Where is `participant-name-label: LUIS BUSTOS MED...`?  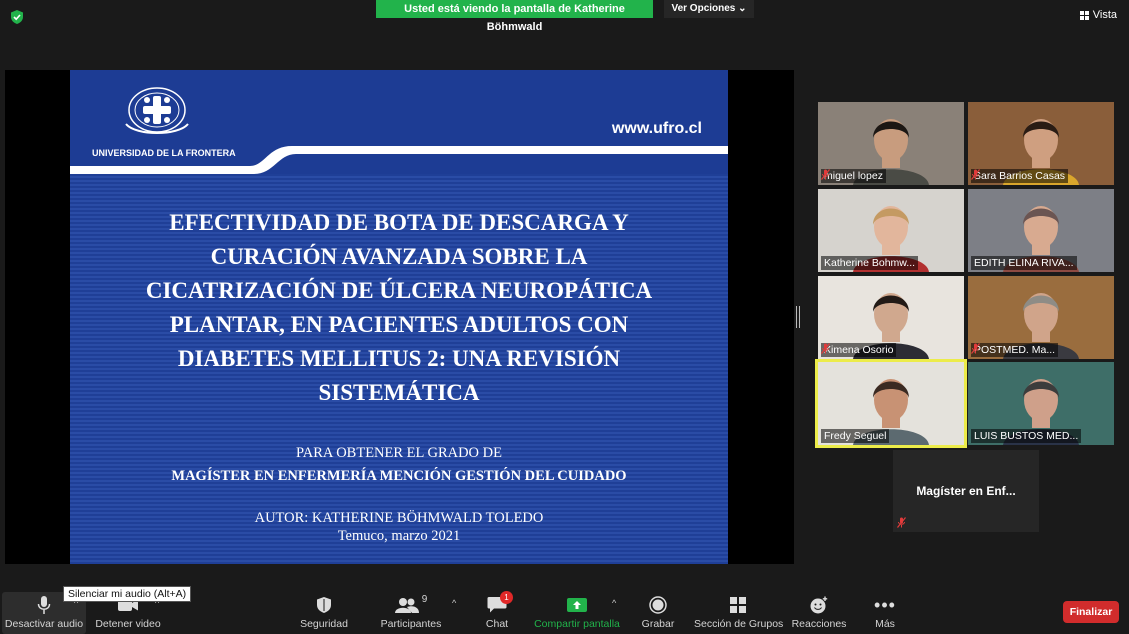
participant-name-label: LUIS BUSTOS MED... is located at coordinates (1026, 436).